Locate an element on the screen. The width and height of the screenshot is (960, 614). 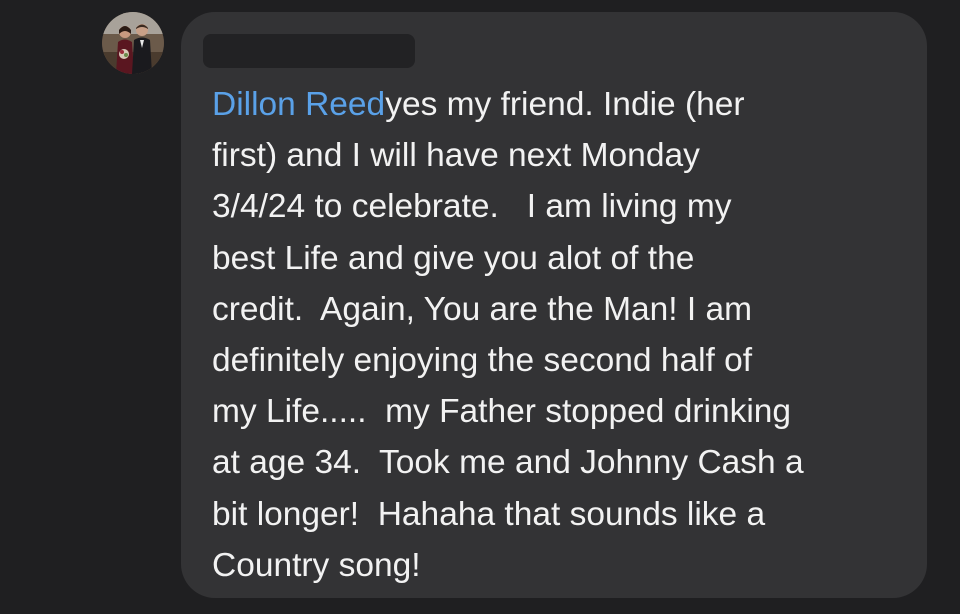
comment-line: Country song! is located at coordinates (316, 565).